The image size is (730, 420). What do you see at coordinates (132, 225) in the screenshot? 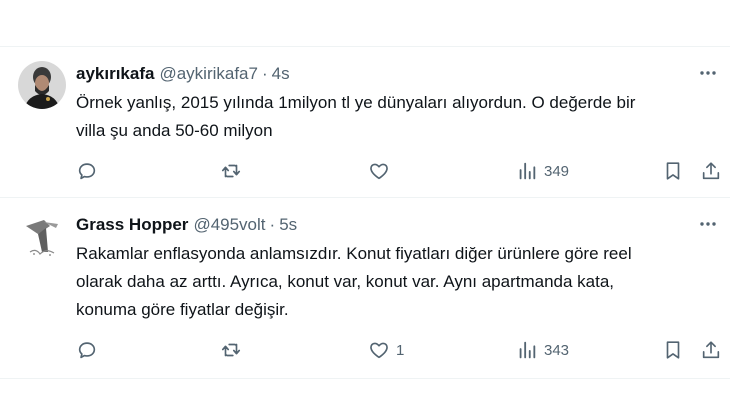
I see `display-name: Grass Hopper` at bounding box center [132, 225].